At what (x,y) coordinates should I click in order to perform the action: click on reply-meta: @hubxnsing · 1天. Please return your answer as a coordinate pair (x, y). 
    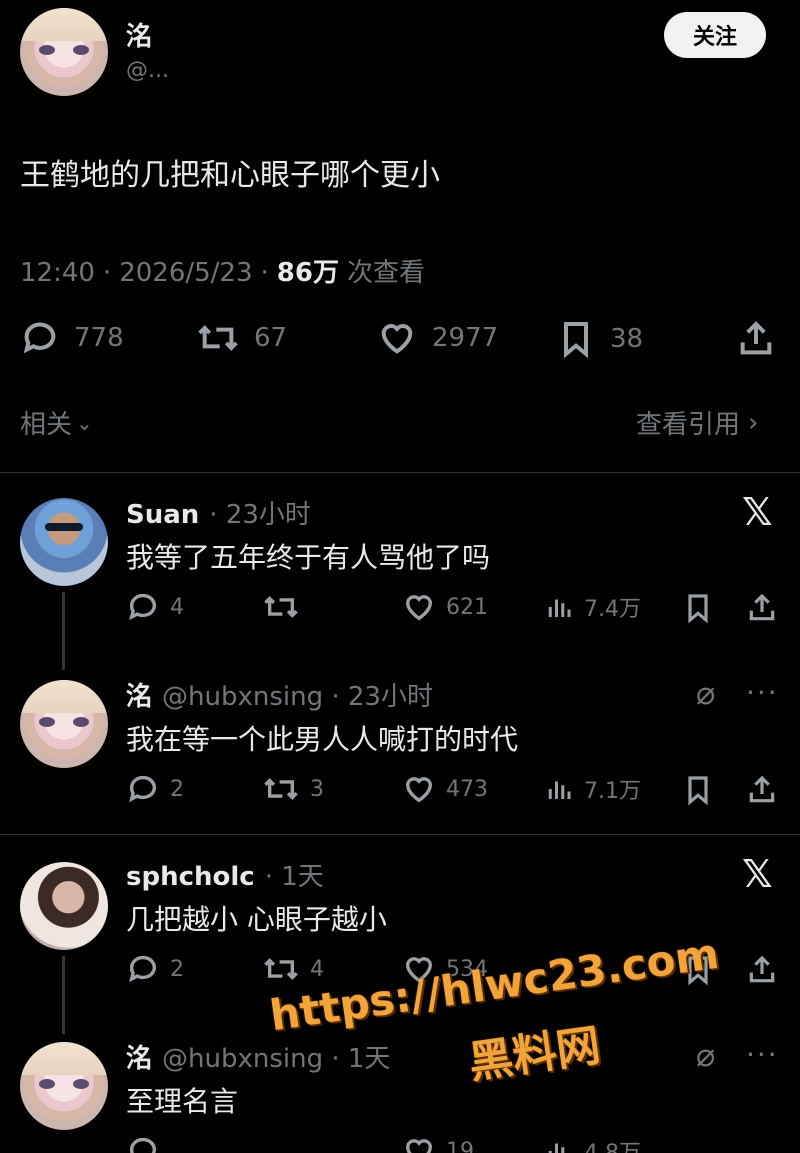
    Looking at the image, I should click on (276, 1059).